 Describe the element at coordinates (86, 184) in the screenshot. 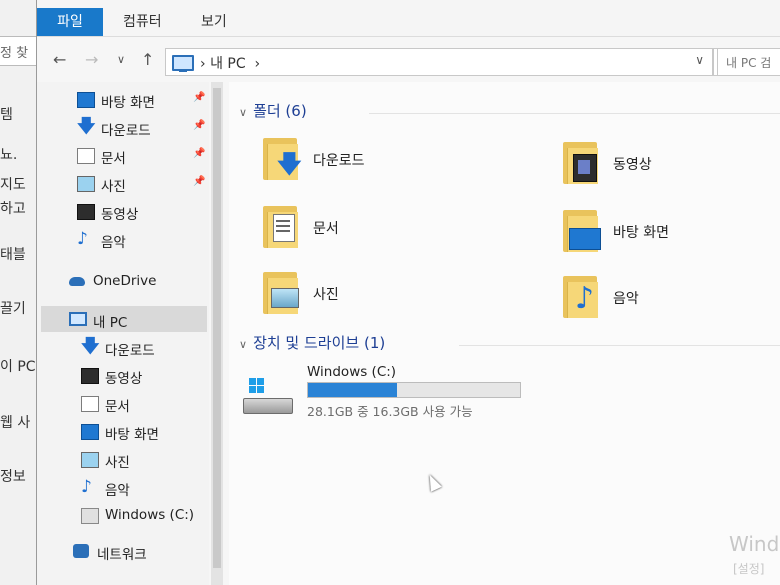

I see `picture-icon` at that location.